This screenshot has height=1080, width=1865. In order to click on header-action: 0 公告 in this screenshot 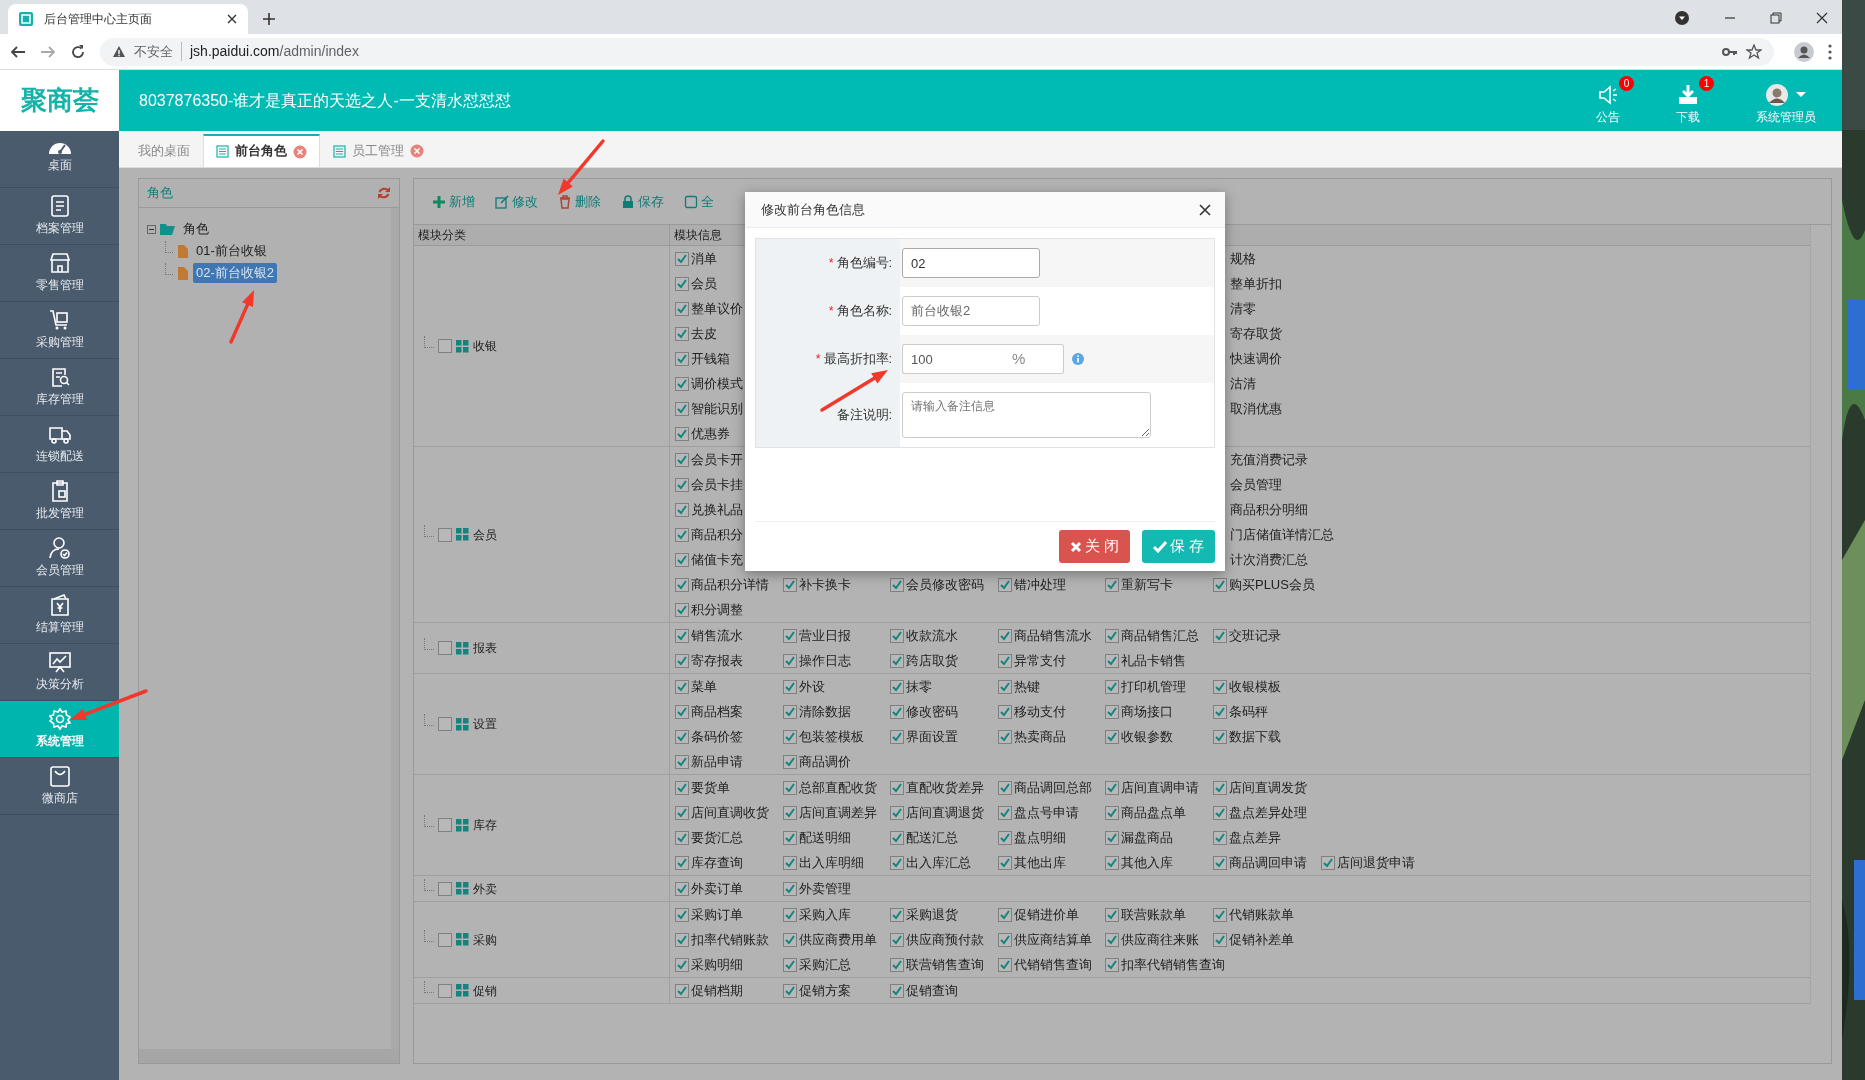, I will do `click(1608, 100)`.